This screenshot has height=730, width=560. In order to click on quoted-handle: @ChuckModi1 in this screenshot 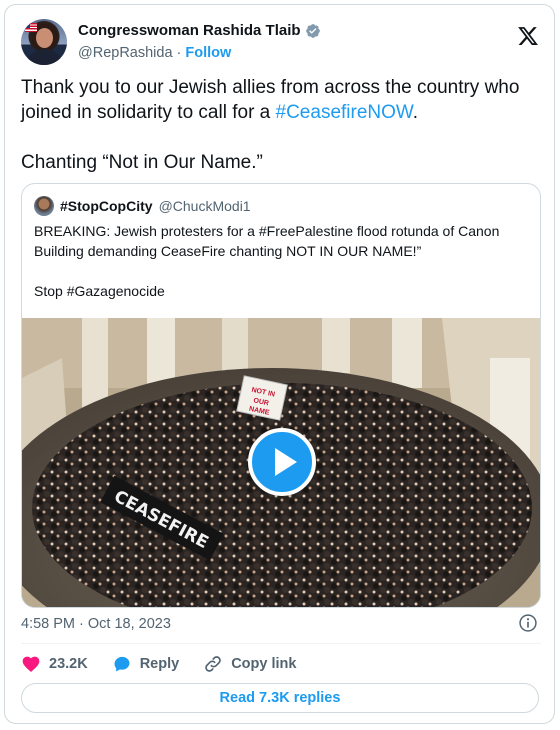, I will do `click(204, 206)`.